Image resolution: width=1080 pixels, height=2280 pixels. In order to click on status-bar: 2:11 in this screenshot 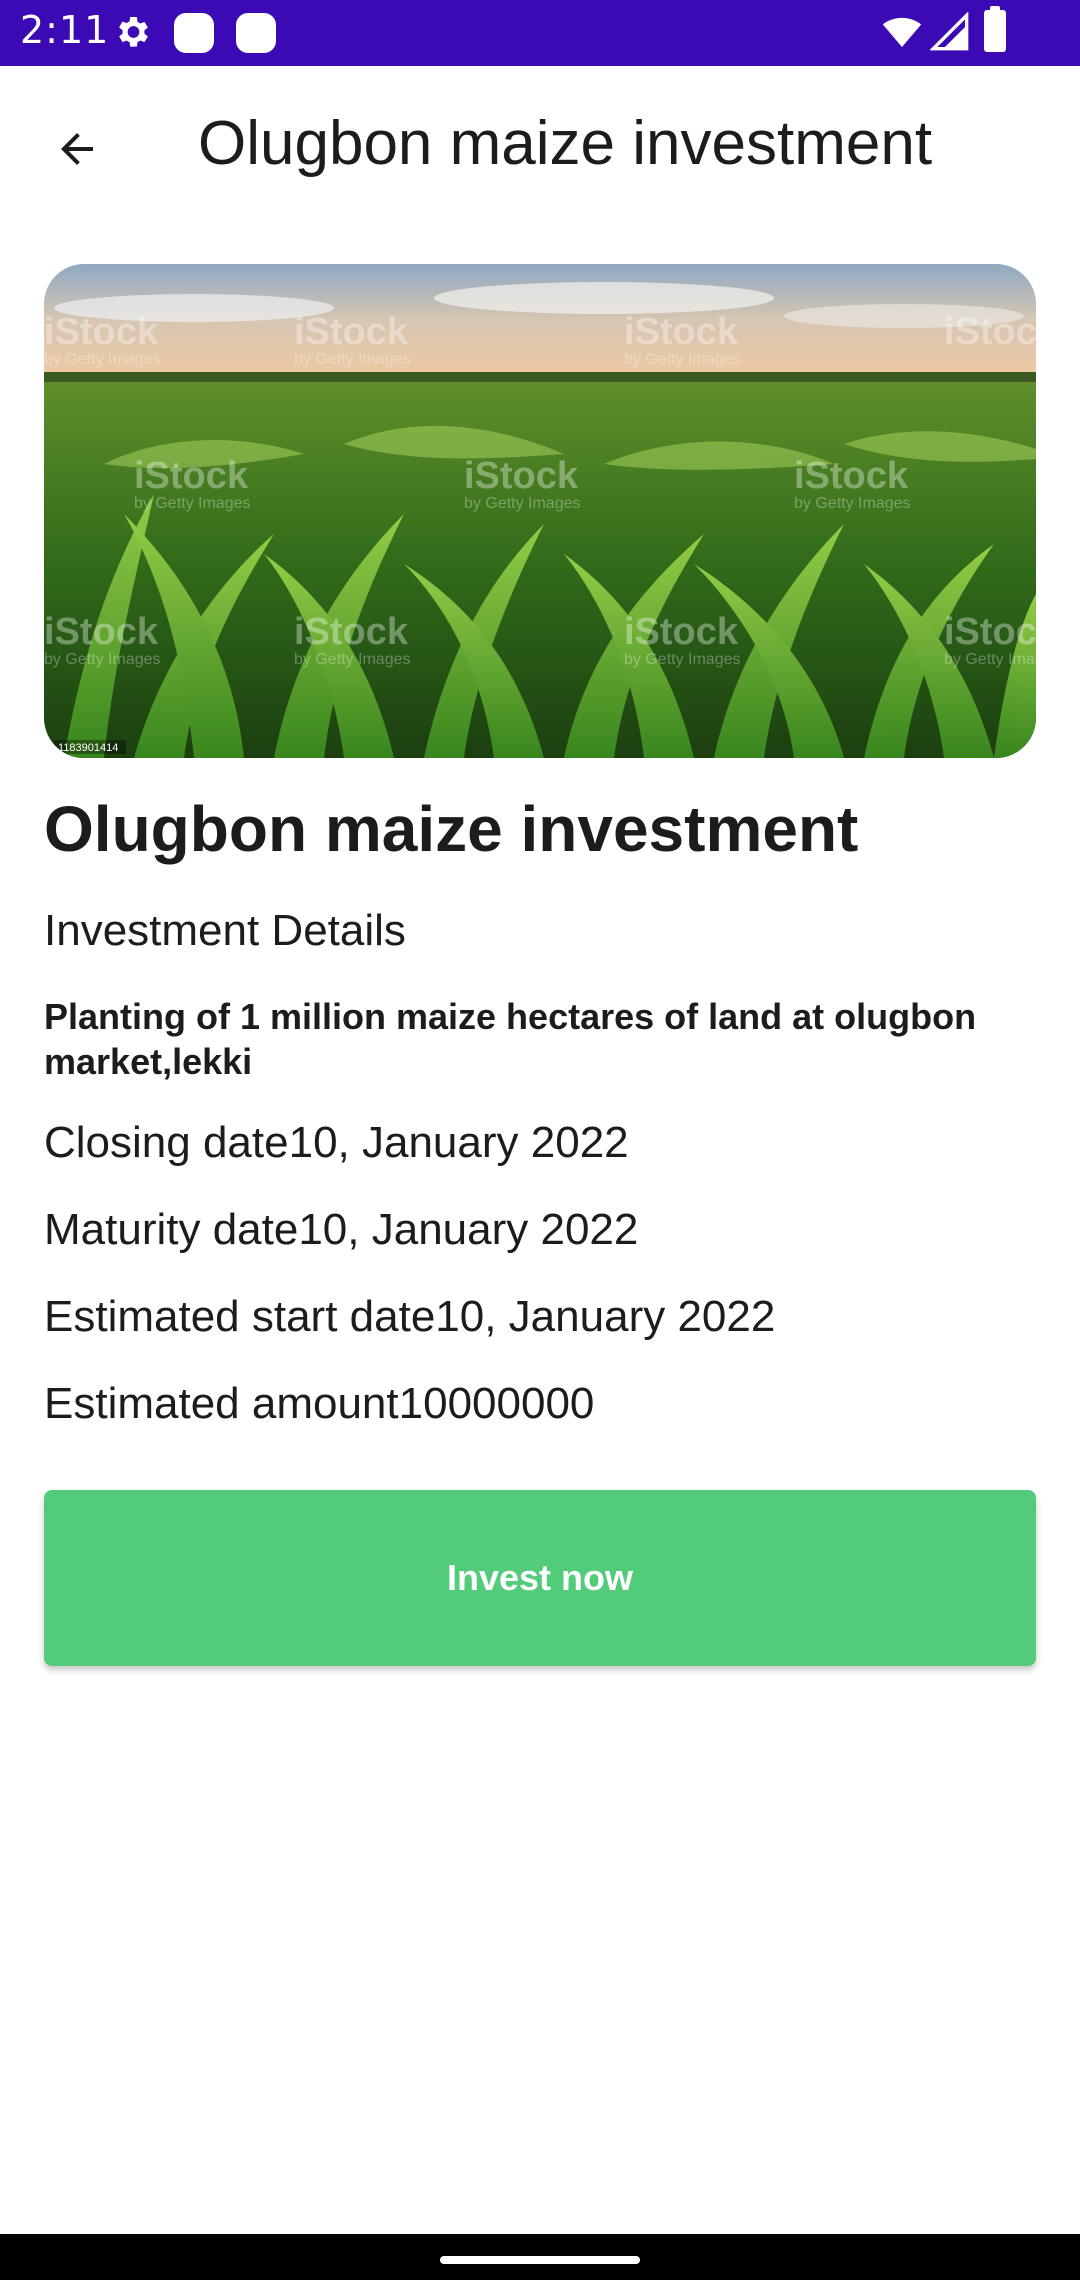, I will do `click(540, 33)`.